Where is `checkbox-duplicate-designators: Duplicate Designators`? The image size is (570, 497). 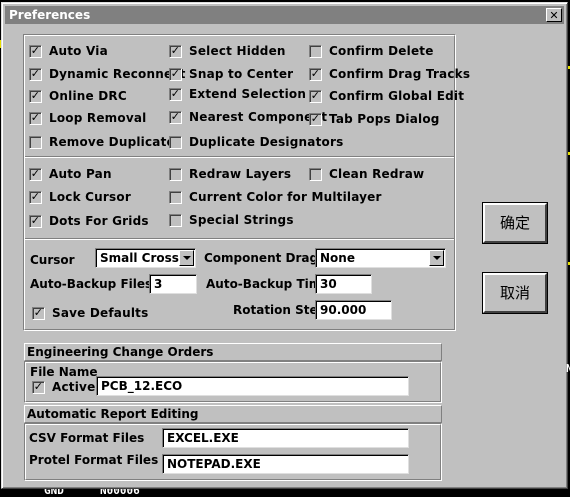
checkbox-duplicate-designators: Duplicate Designators is located at coordinates (256, 142).